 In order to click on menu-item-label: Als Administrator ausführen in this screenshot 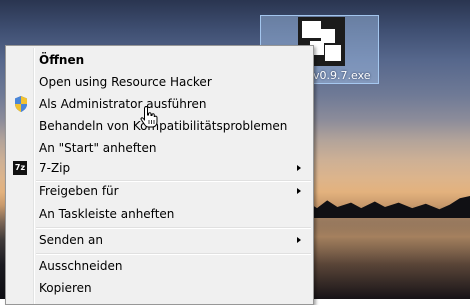, I will do `click(123, 104)`.